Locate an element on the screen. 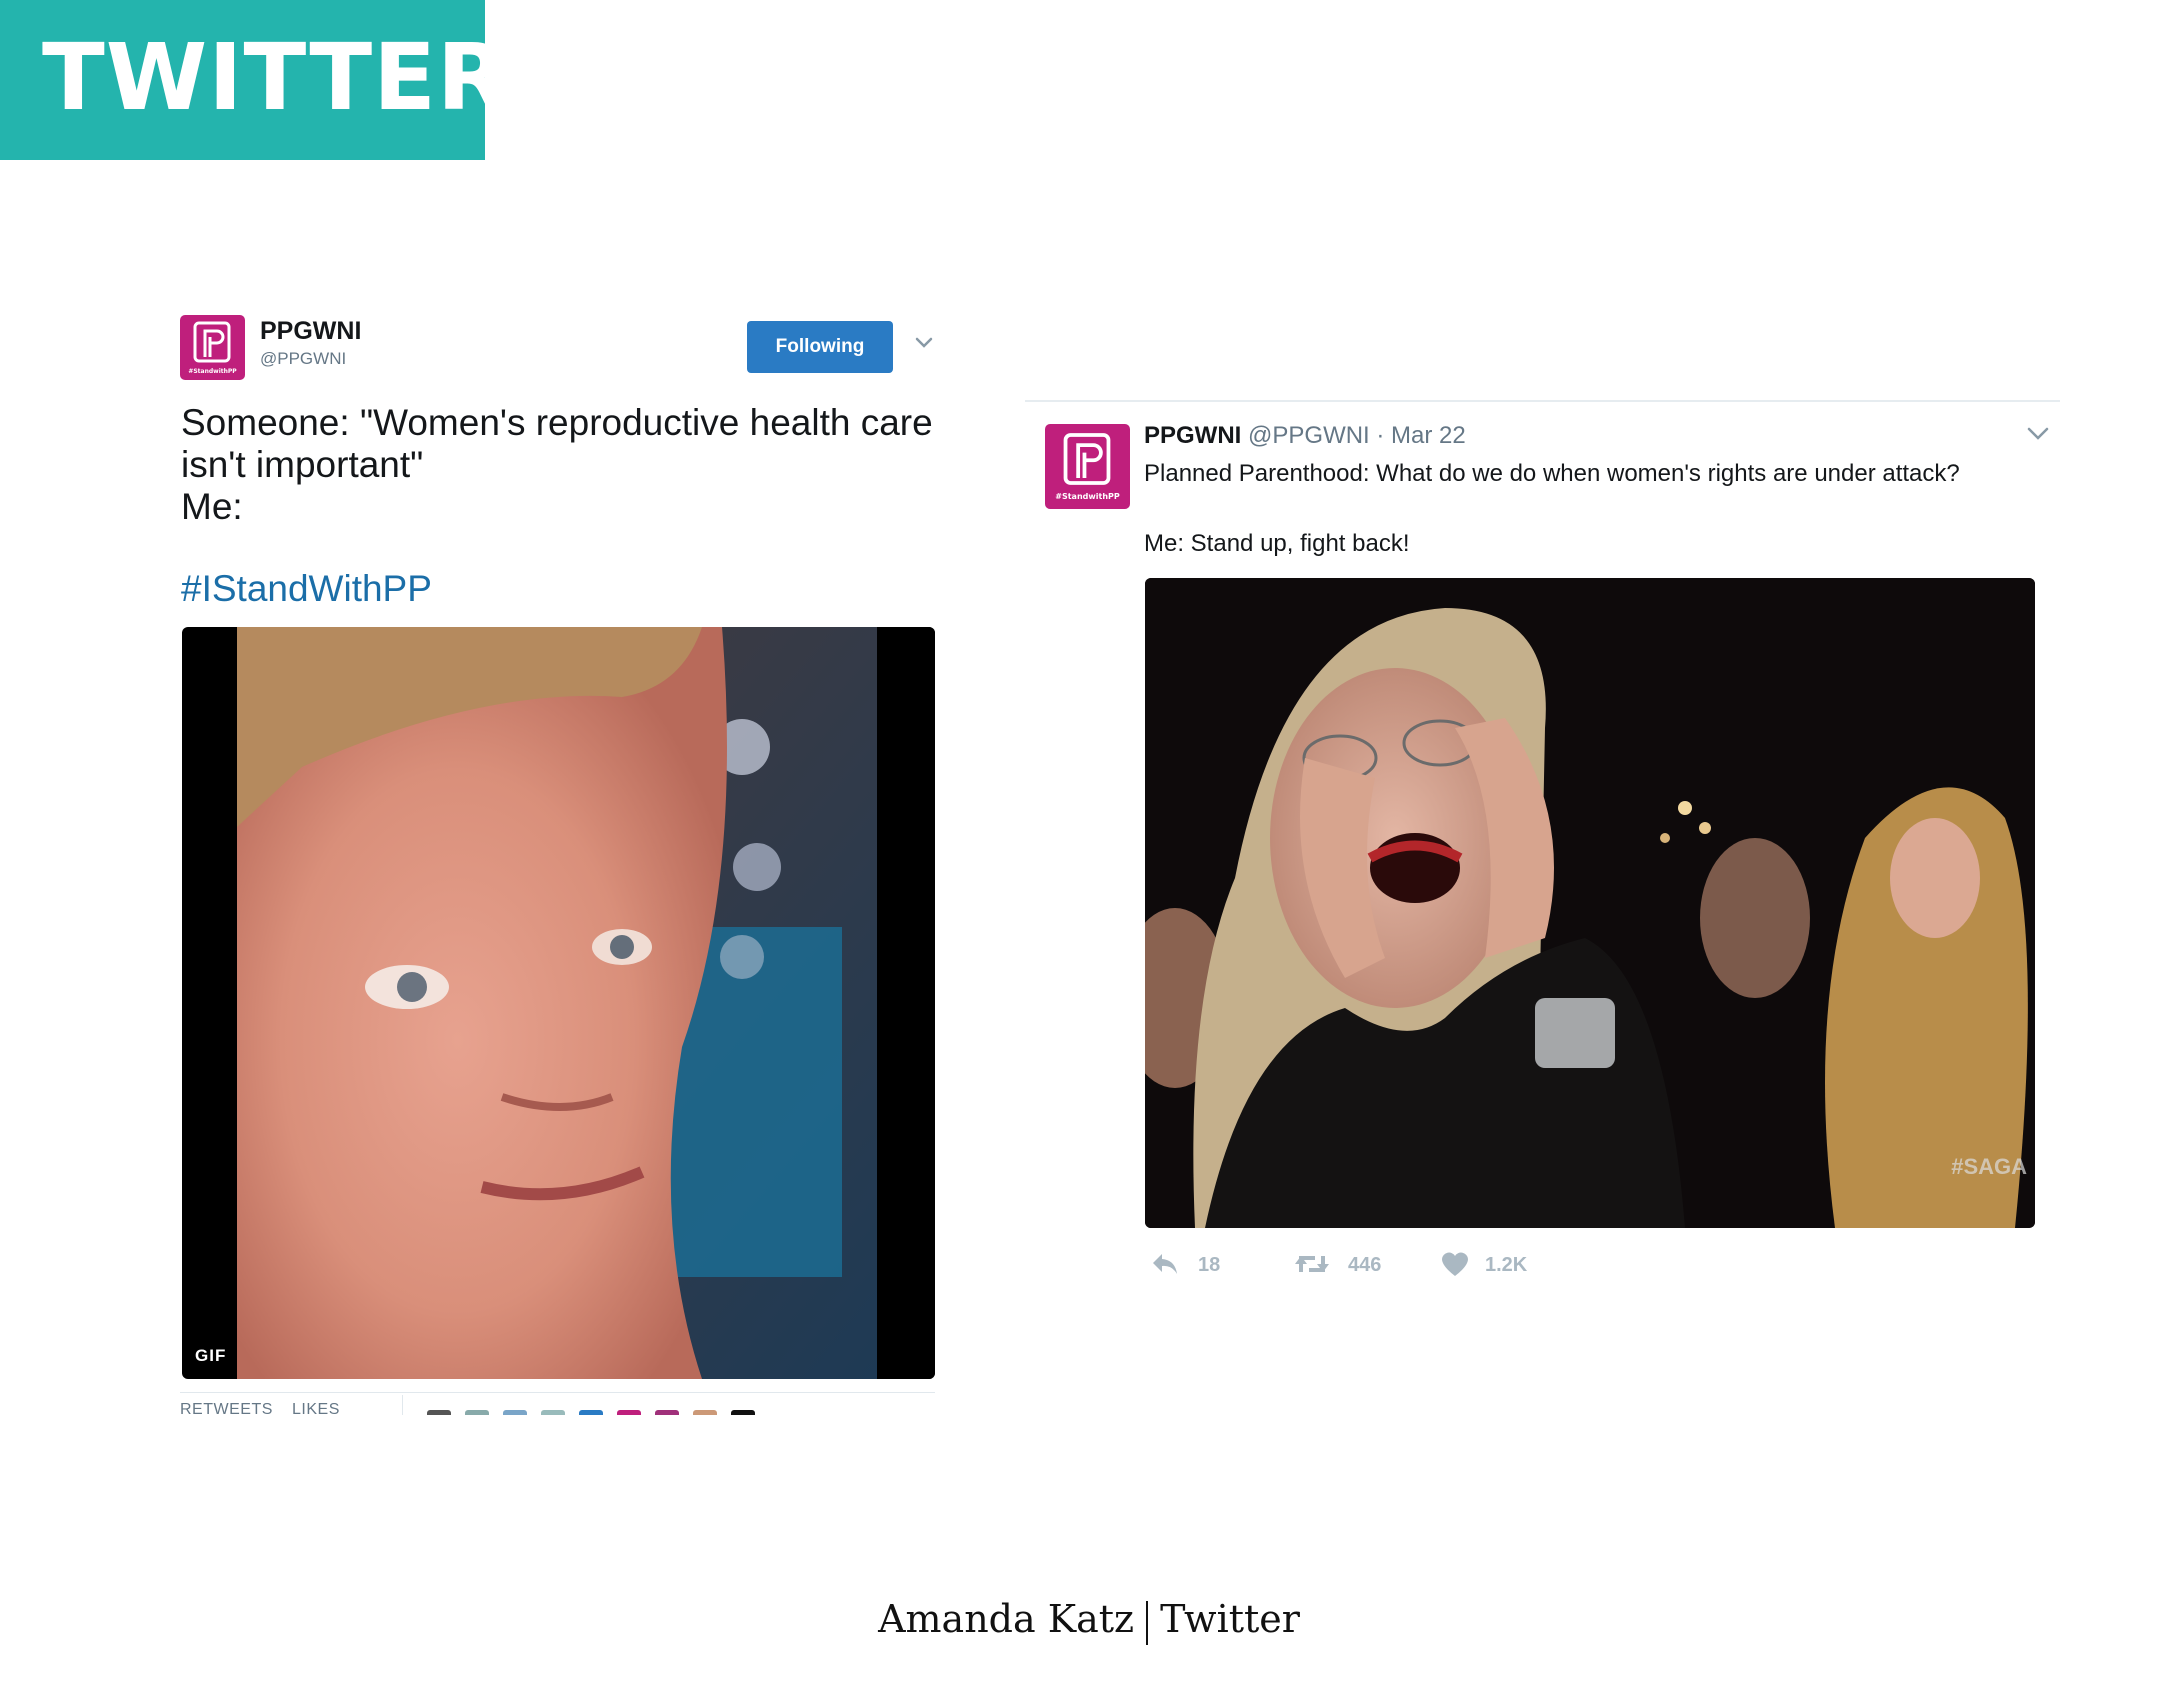 The height and width of the screenshot is (1683, 2178). tweet-header: PPGWNI @PPGWNI · Mar 22 is located at coordinates (1305, 436).